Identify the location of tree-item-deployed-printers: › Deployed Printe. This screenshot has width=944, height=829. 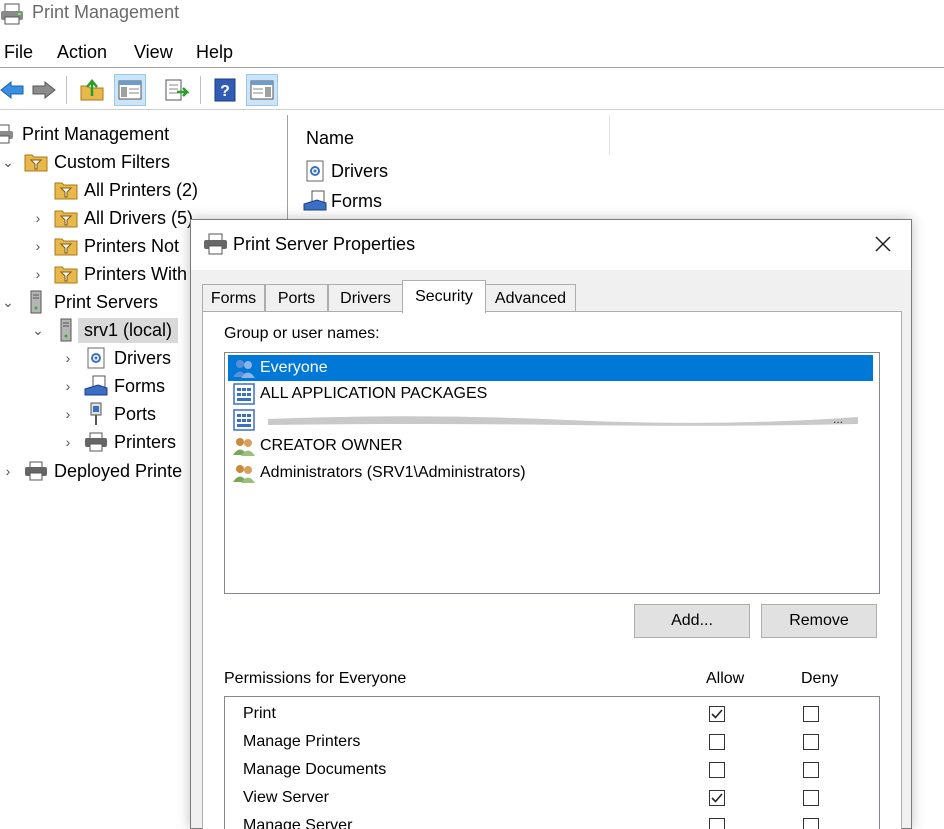
(91, 471).